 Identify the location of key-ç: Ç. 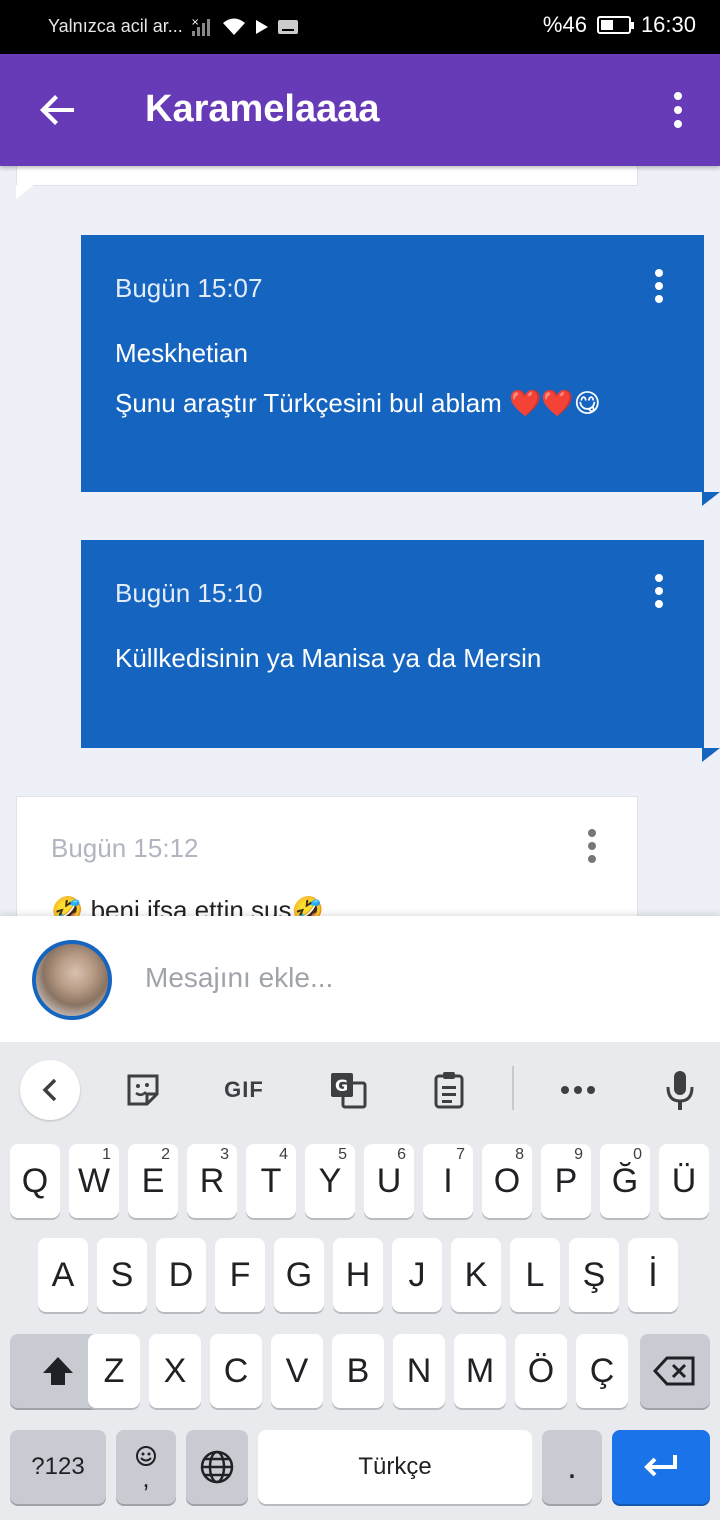
(602, 1371).